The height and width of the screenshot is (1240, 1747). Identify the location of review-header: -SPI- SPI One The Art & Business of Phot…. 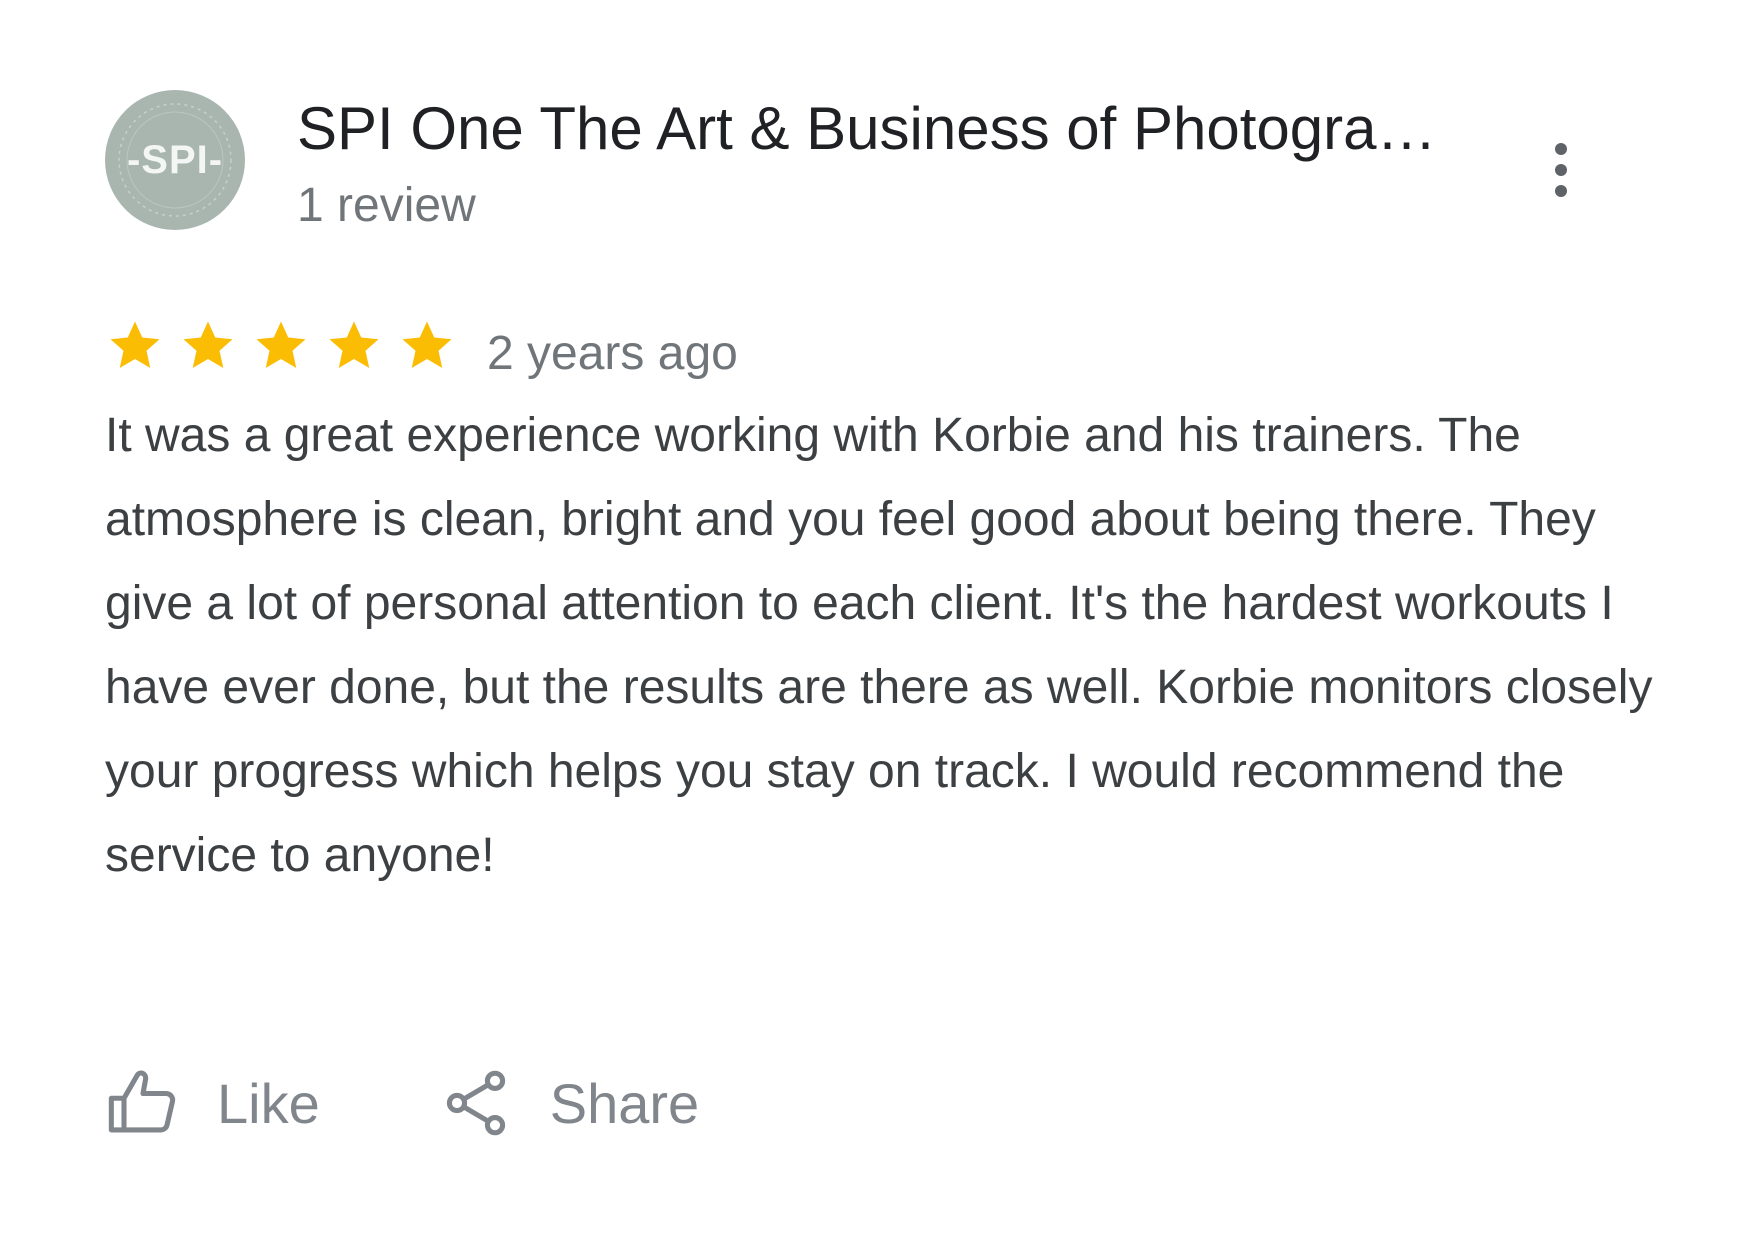
(885, 161).